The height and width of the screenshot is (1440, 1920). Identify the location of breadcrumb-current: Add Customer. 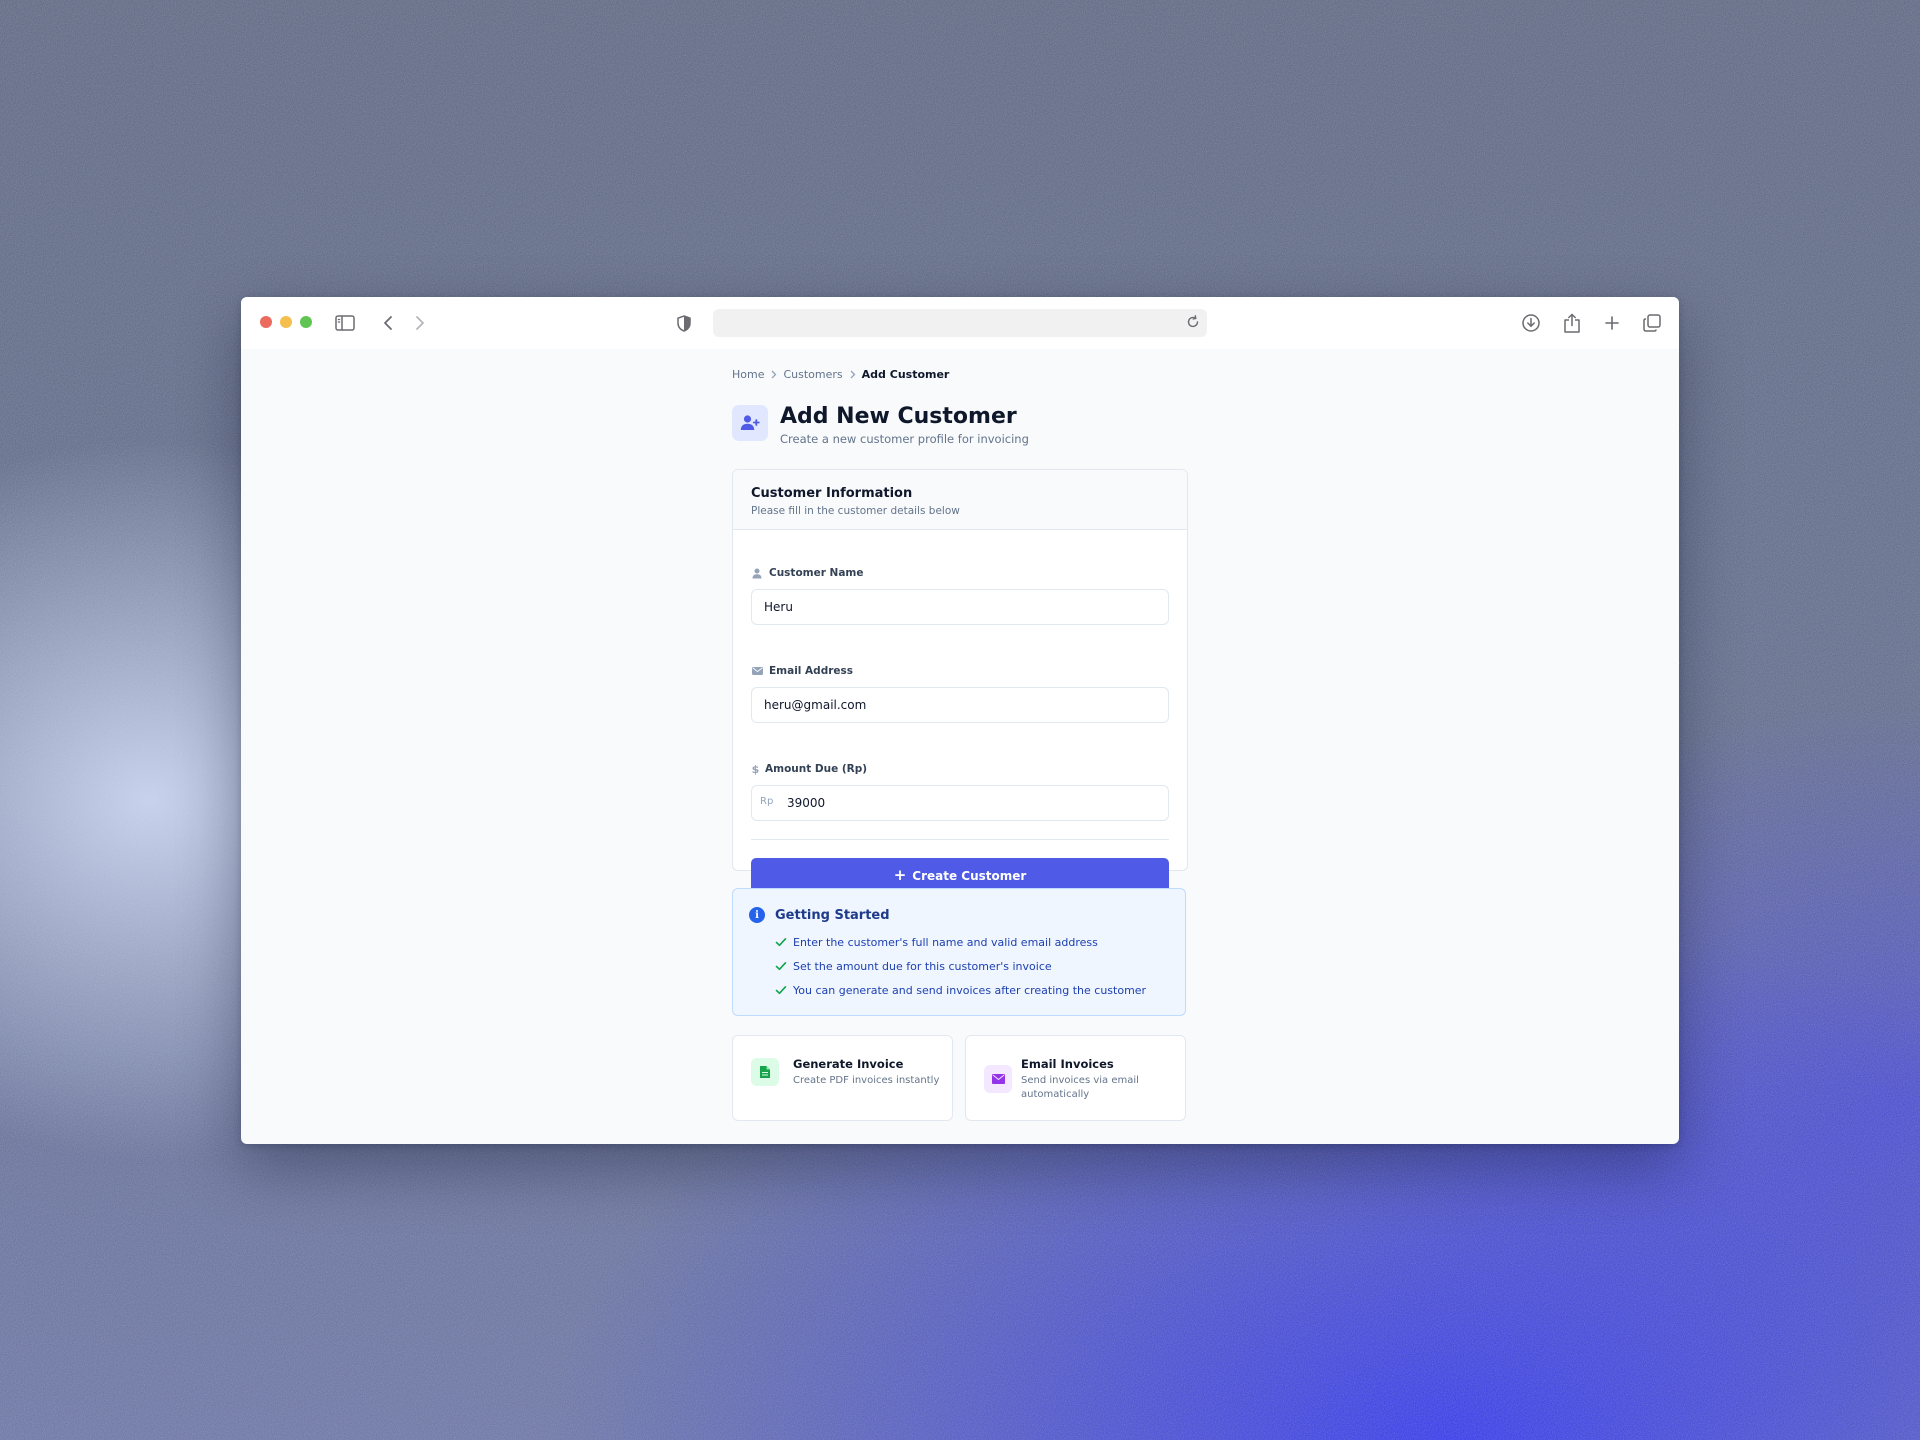
(905, 374).